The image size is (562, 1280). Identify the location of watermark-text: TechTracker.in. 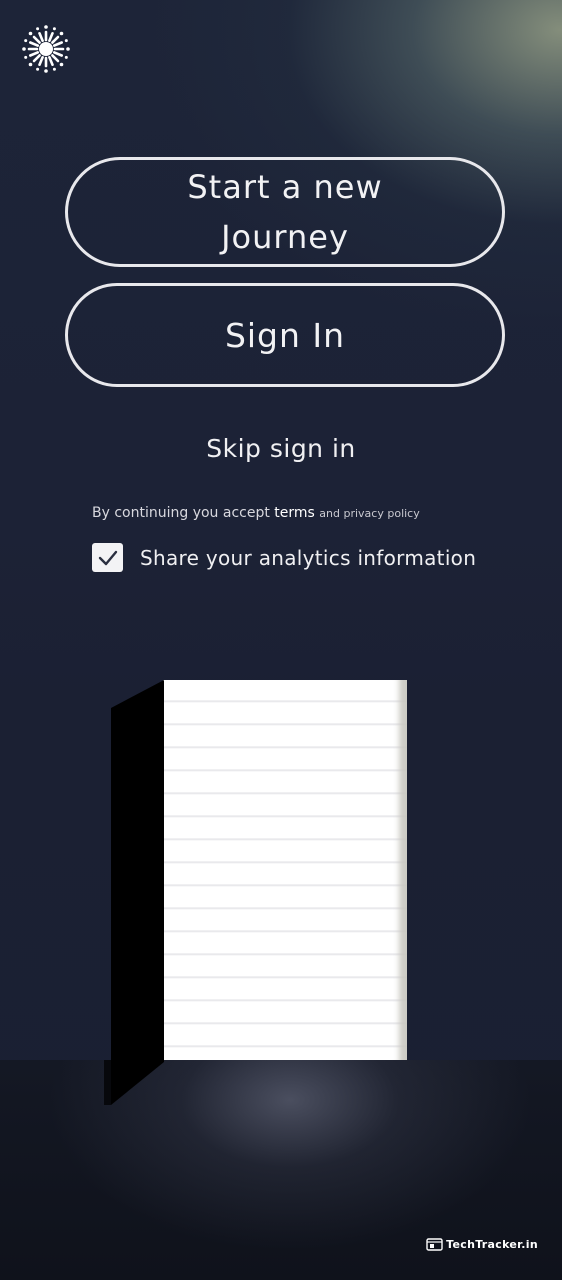
(492, 1244).